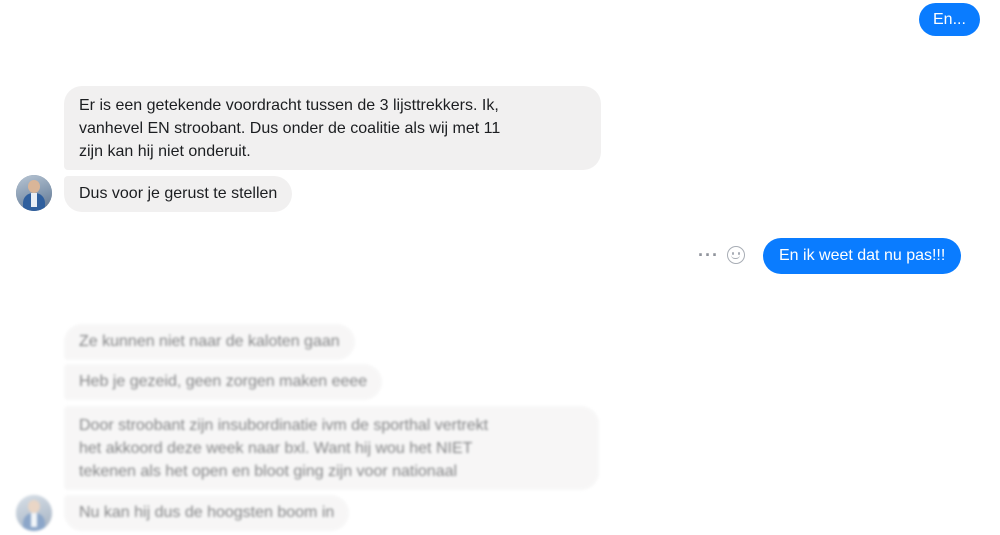  What do you see at coordinates (862, 256) in the screenshot?
I see `outgoing-message: En ik weet dat nu pas!!!` at bounding box center [862, 256].